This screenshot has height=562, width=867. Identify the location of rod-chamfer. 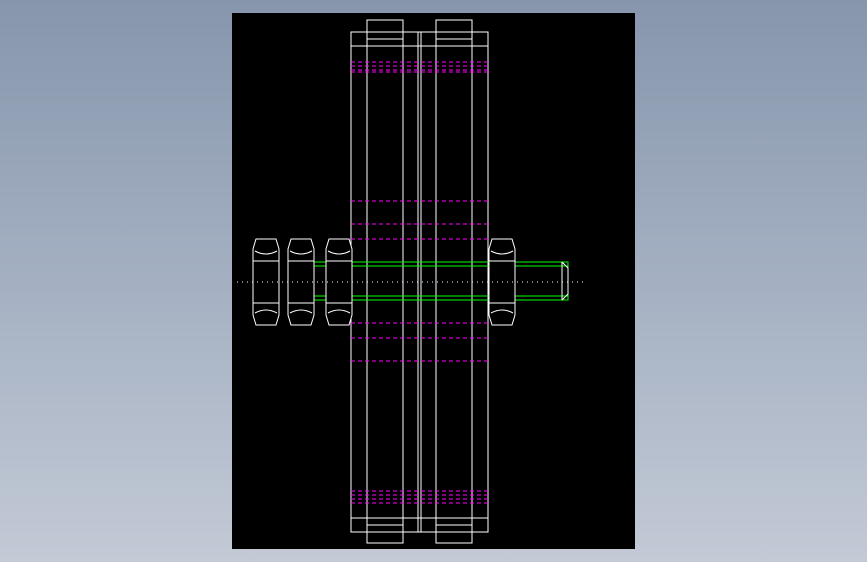
(565, 281).